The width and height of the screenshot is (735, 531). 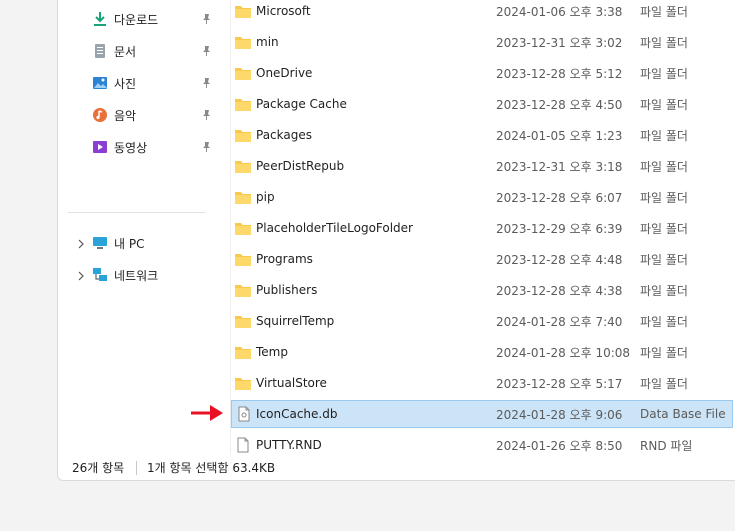 What do you see at coordinates (100, 147) in the screenshot?
I see `video-icon` at bounding box center [100, 147].